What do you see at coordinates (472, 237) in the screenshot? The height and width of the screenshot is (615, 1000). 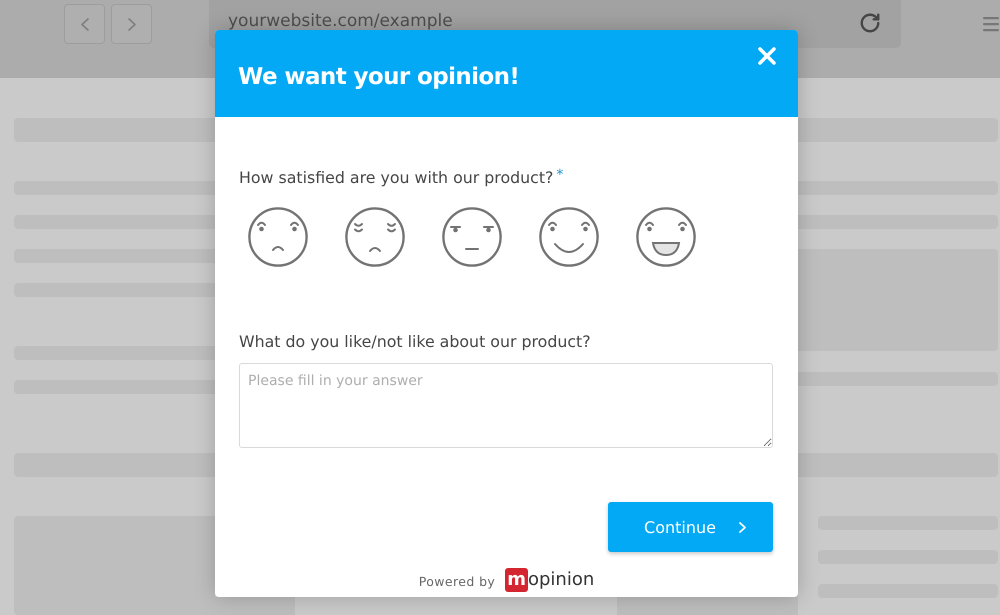 I see `neutral-face-icon` at bounding box center [472, 237].